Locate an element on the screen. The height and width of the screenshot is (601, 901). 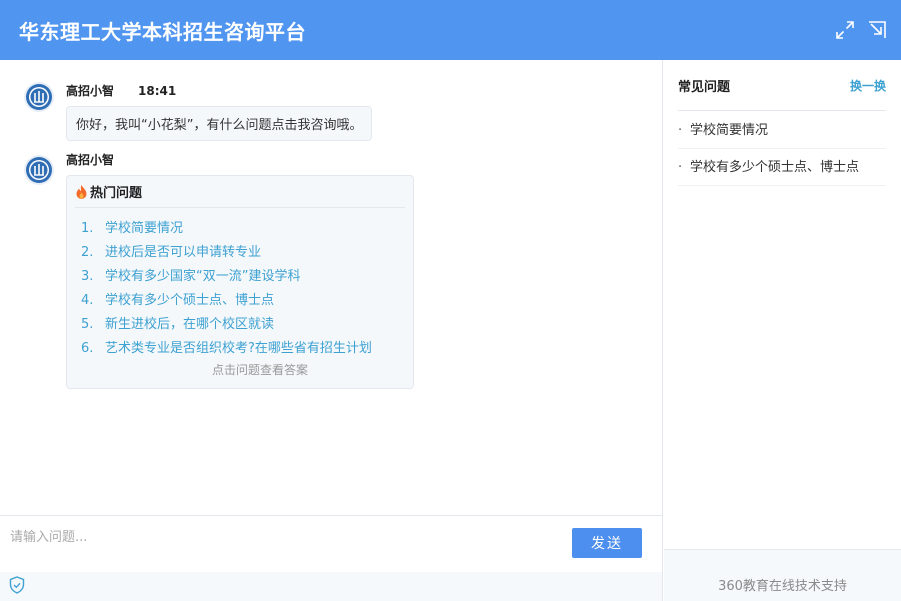
question-input is located at coordinates (280, 537).